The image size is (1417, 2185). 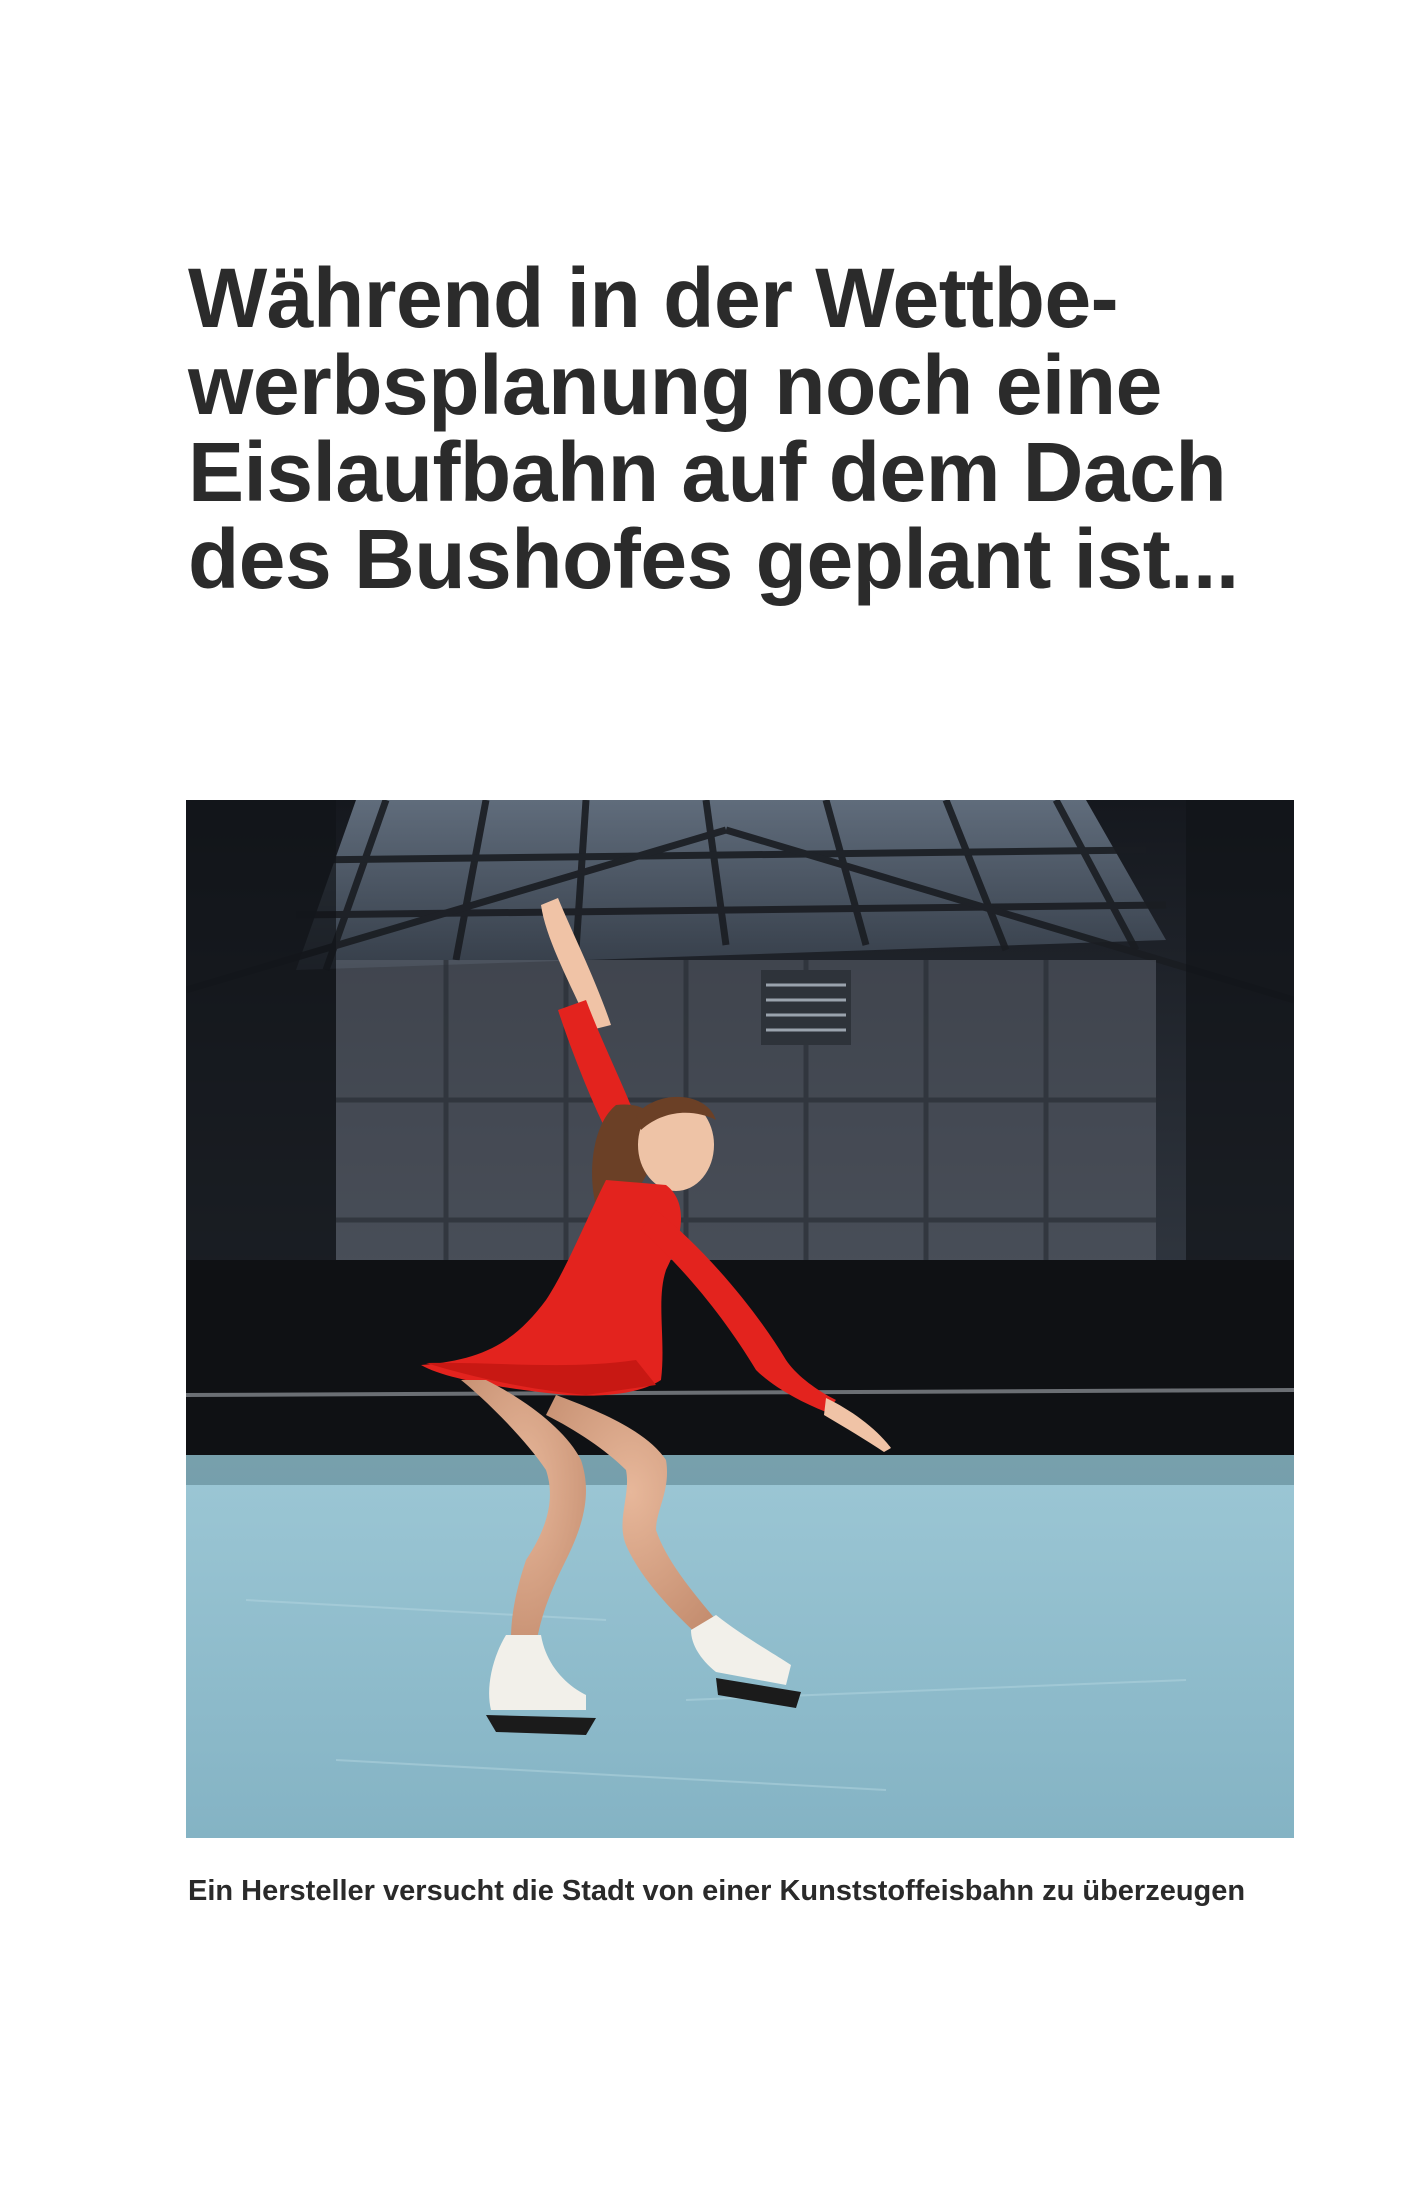 I want to click on headline-line-2: werbsplanung noch eine, so click(x=675, y=385).